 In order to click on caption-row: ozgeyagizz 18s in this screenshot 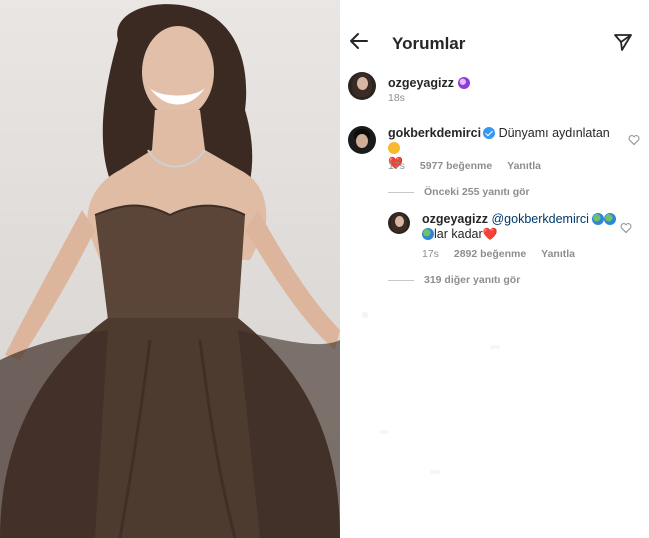, I will do `click(498, 92)`.